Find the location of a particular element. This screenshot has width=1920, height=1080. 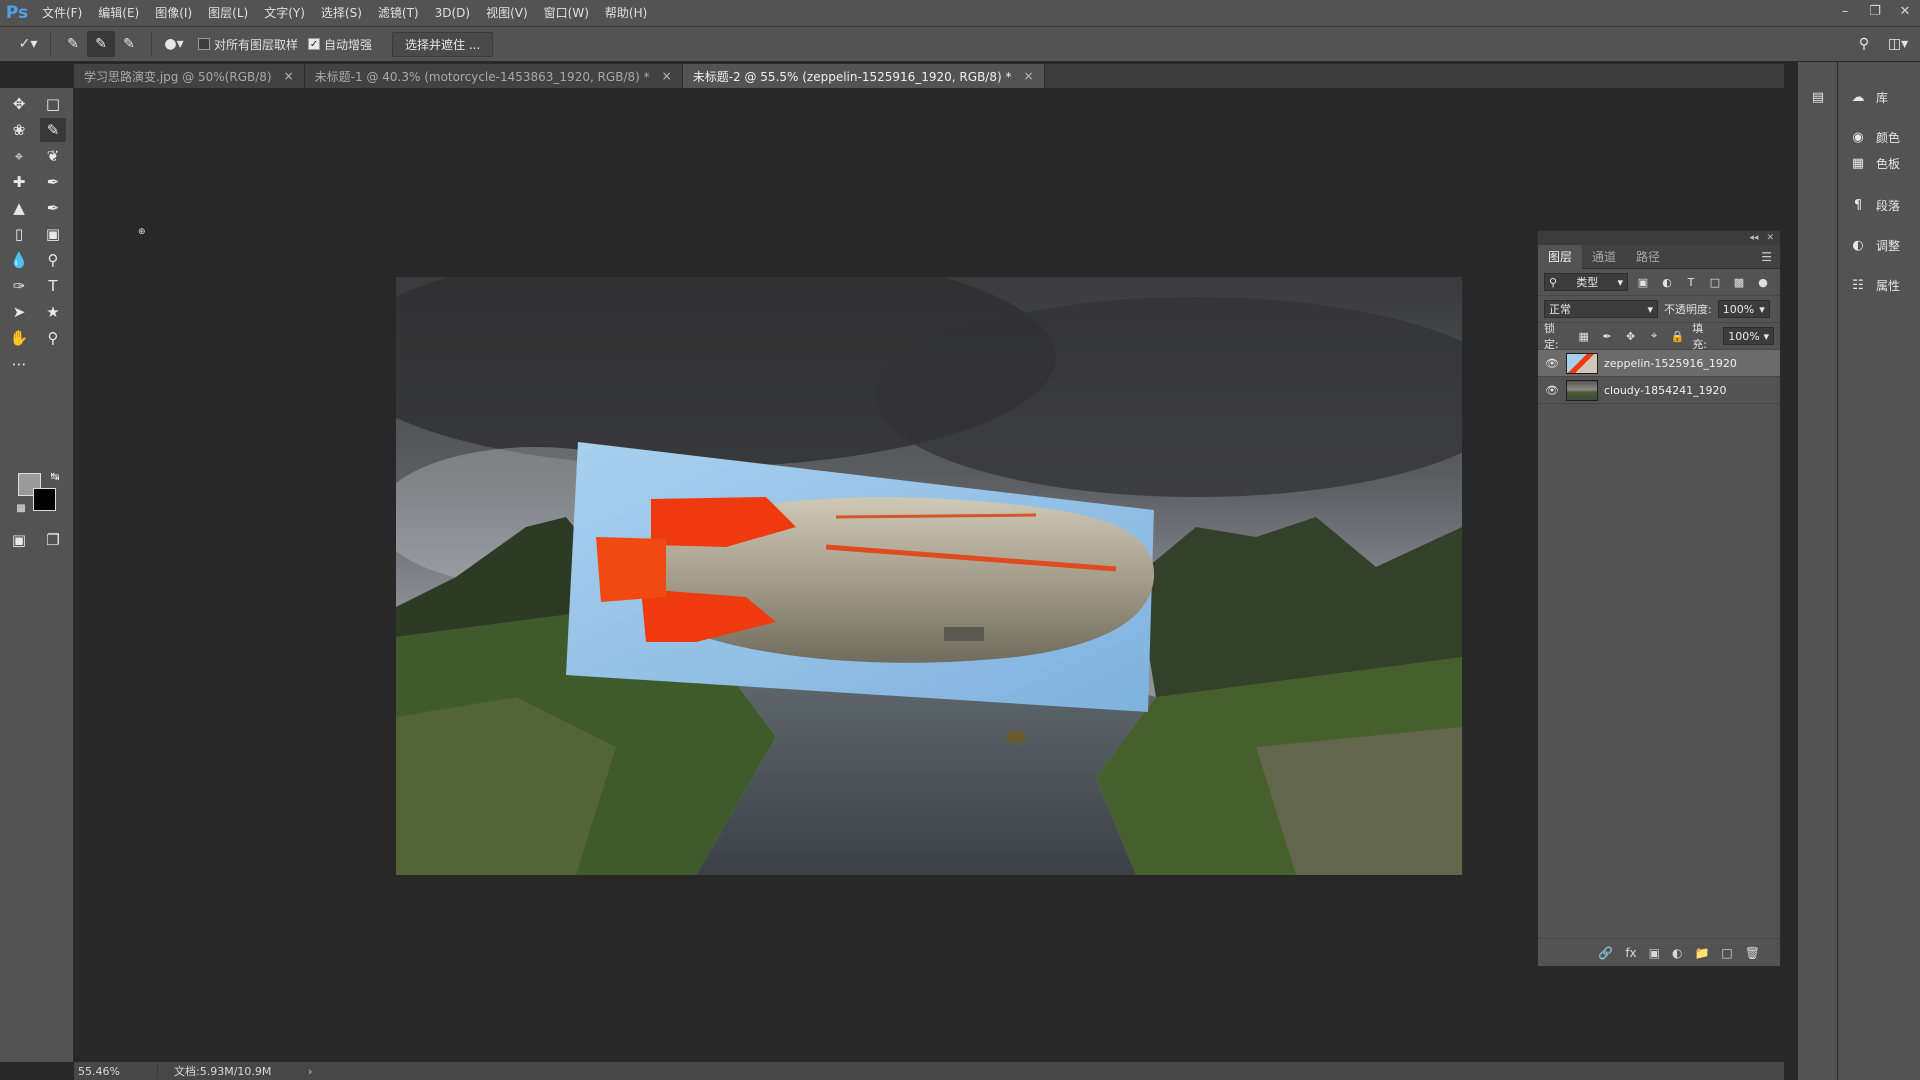

crop-tool-icon: ⌖ is located at coordinates (19, 156).